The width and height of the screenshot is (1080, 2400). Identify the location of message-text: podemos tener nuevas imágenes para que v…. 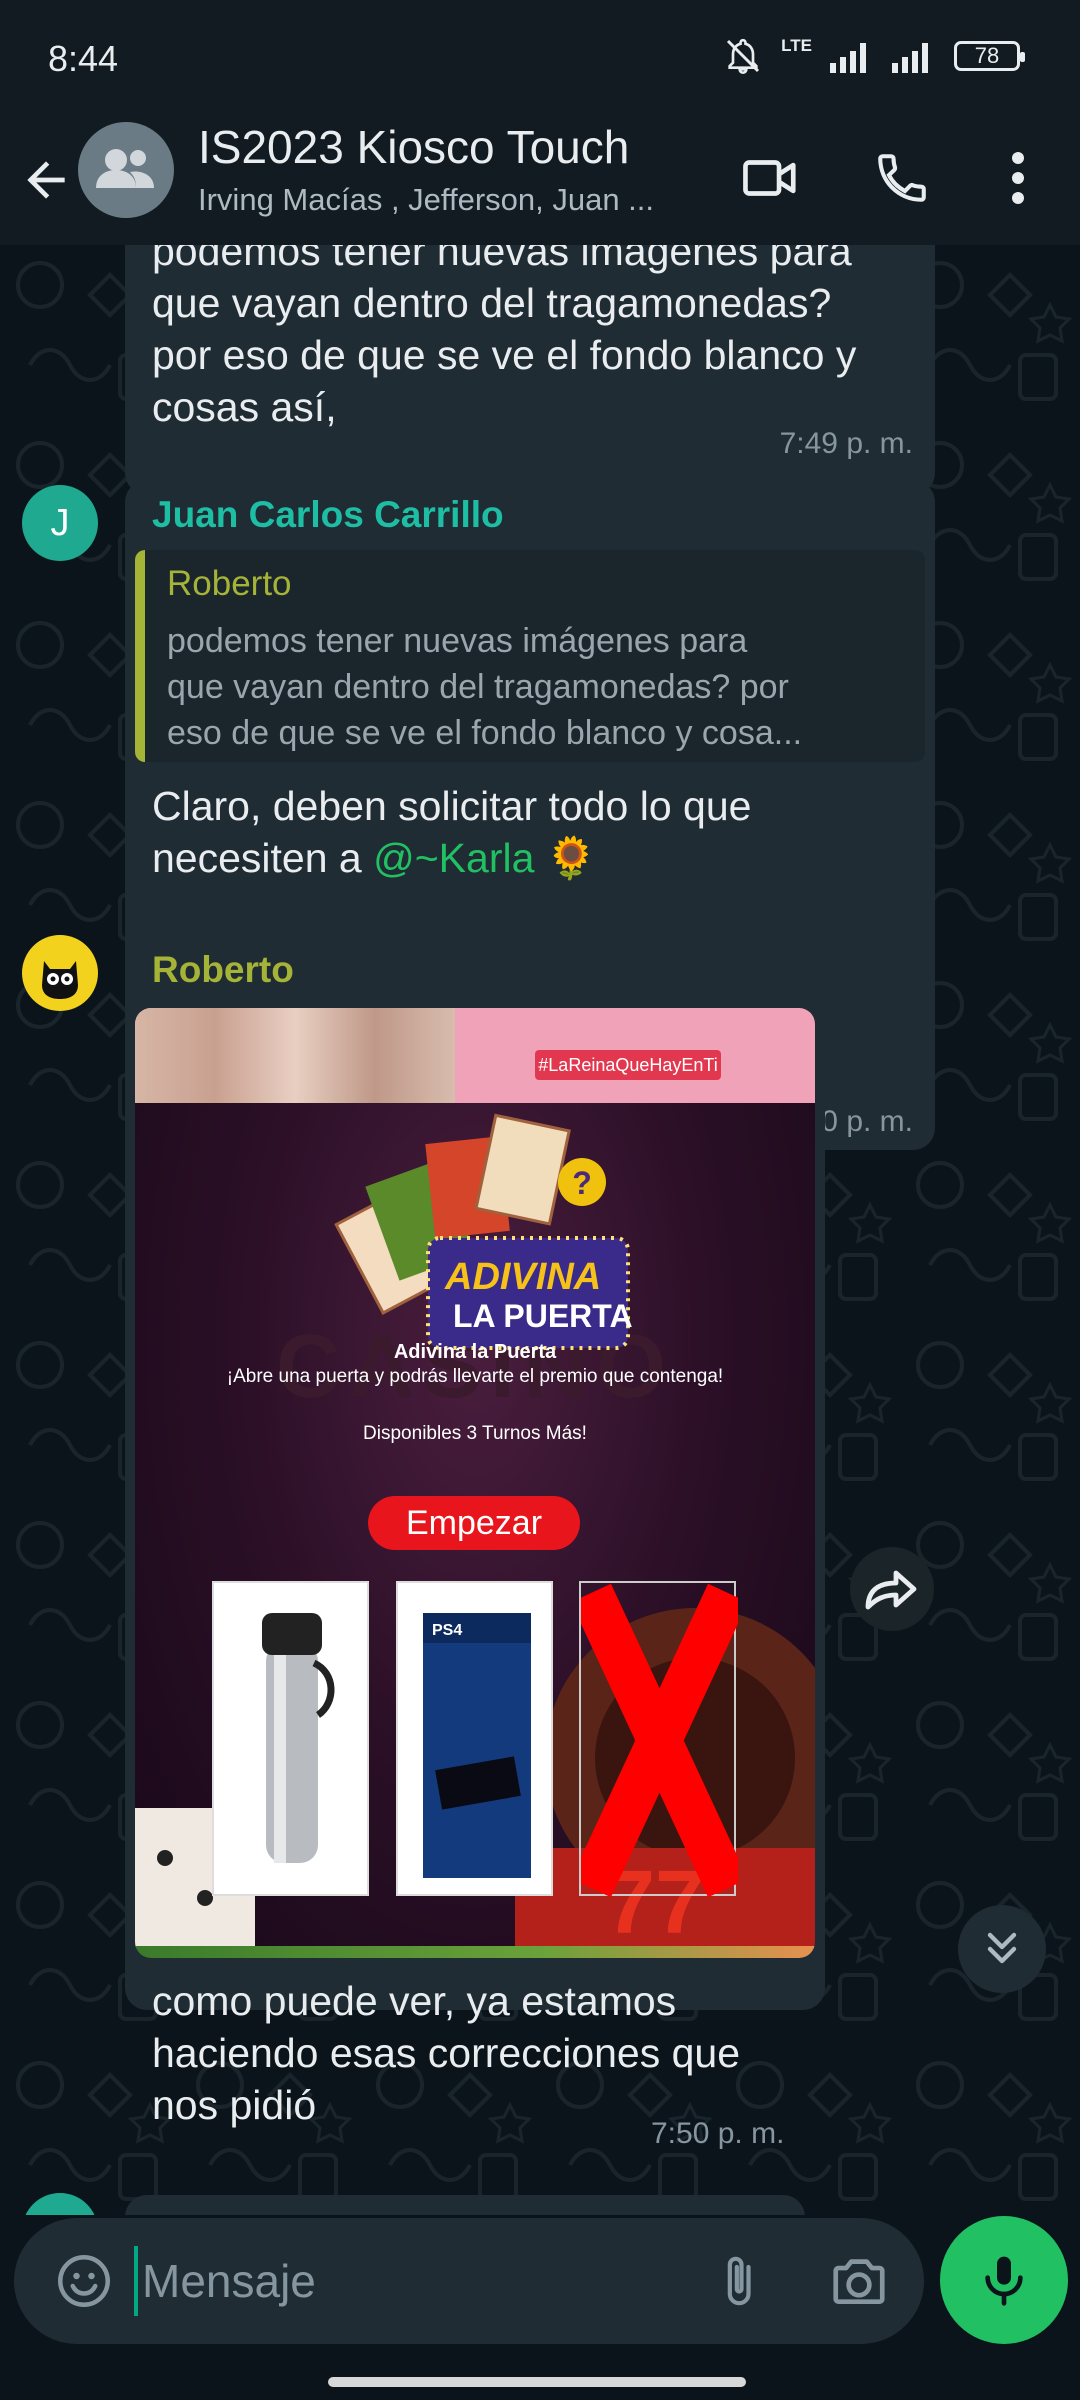
(537, 339).